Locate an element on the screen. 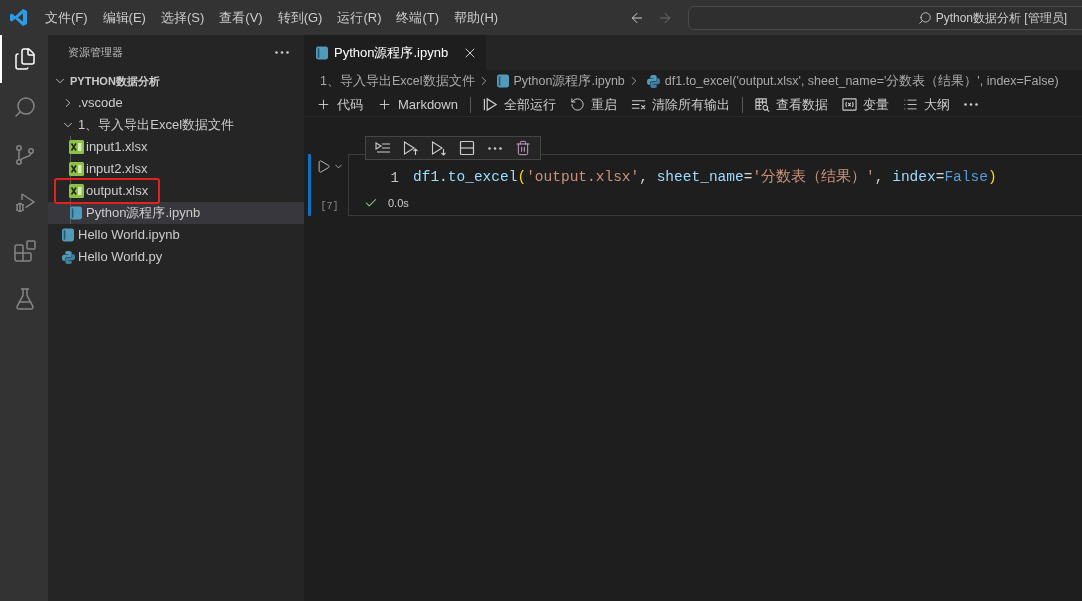  command-center-text: Python数据分析 [管理员] is located at coordinates (1001, 18).